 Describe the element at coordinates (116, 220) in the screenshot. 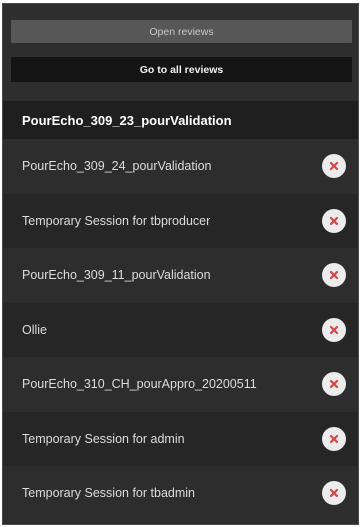

I see `session-label: Temporary Session for tbproducer` at that location.